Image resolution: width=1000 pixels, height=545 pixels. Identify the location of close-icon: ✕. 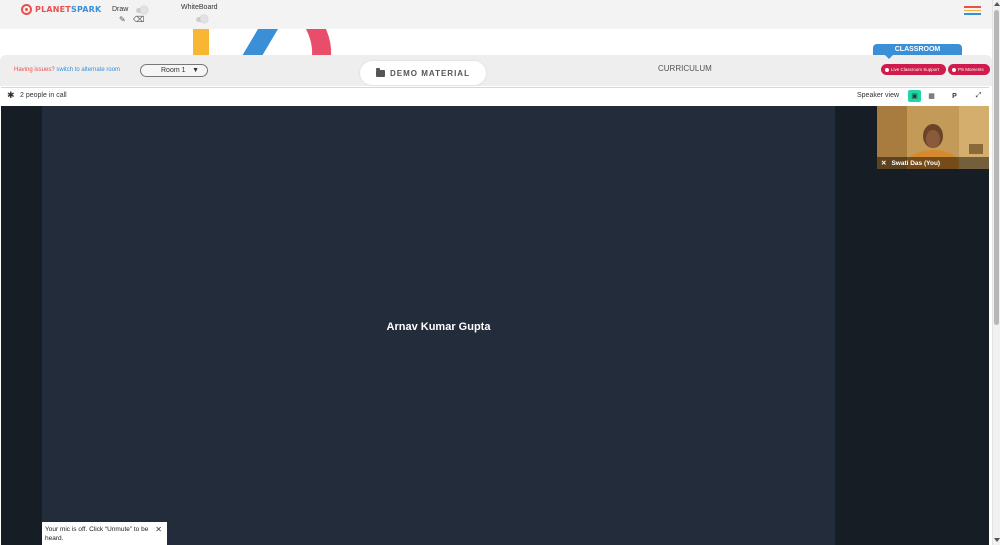
(158, 530).